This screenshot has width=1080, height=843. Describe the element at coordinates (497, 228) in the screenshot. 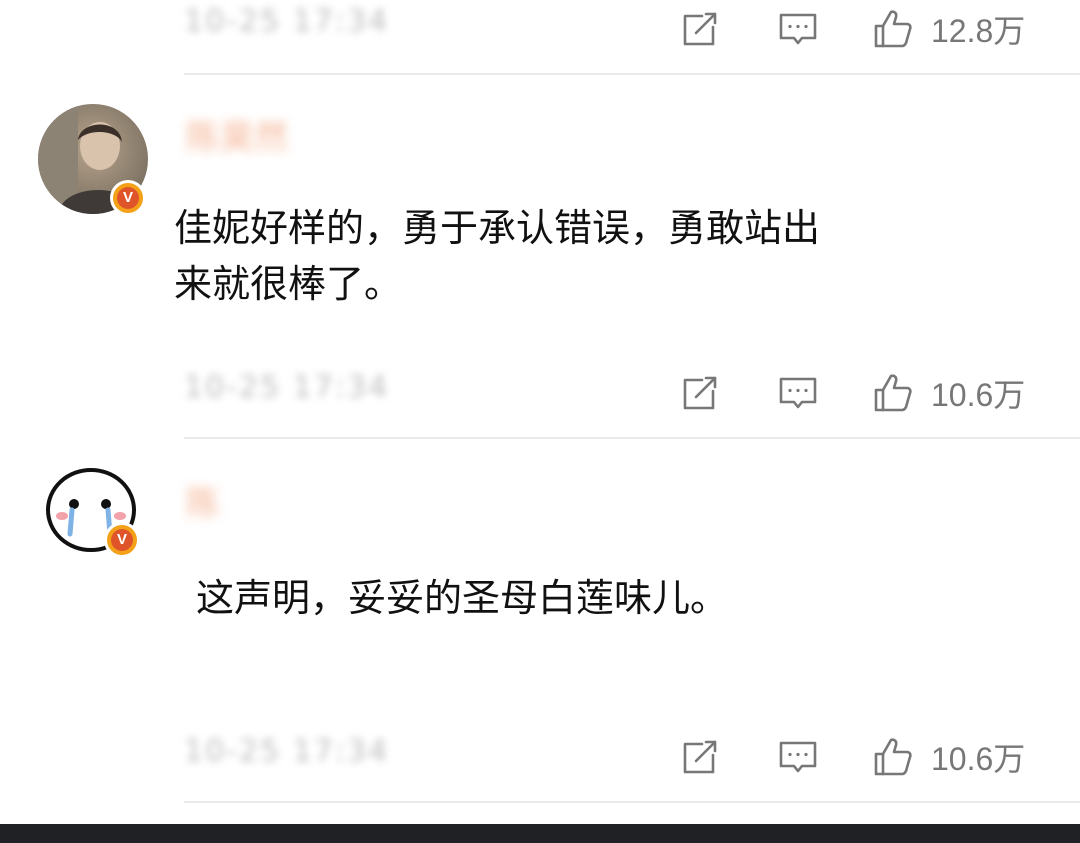

I see `comment-text-line: 佳妮好样的，勇于承认错误，勇敢站出` at that location.